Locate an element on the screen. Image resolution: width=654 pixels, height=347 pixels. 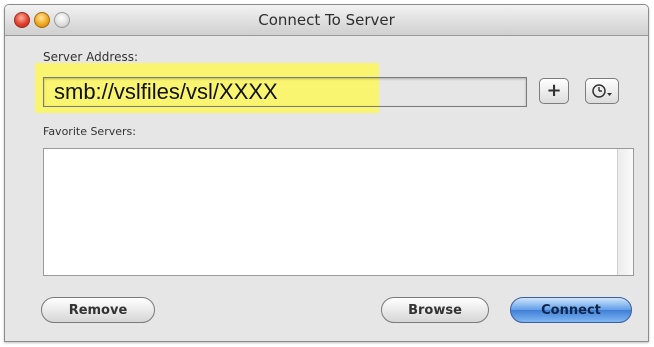
server-address-label: Server Address: is located at coordinates (90, 57).